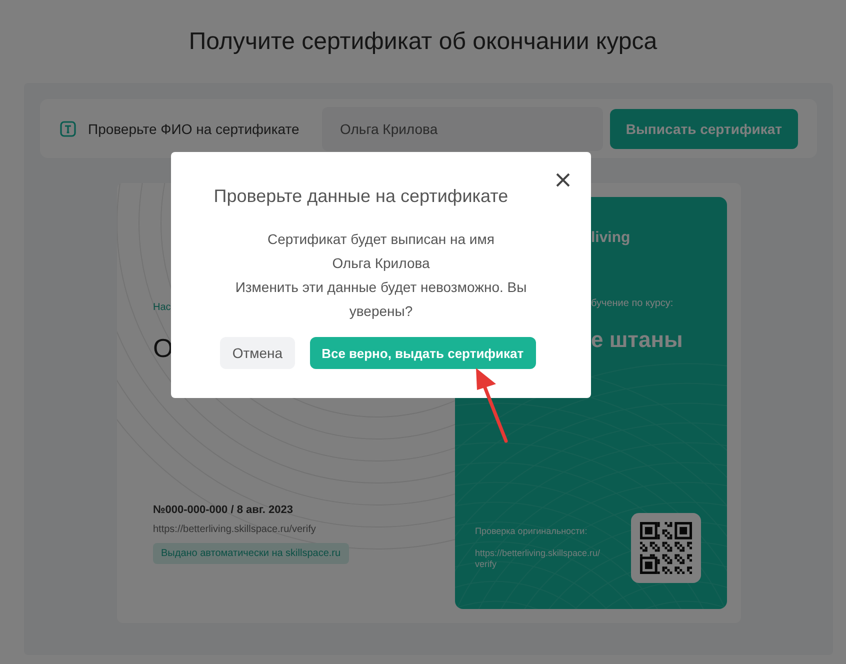 The height and width of the screenshot is (664, 846). What do you see at coordinates (666, 548) in the screenshot?
I see `qr-code-icon` at bounding box center [666, 548].